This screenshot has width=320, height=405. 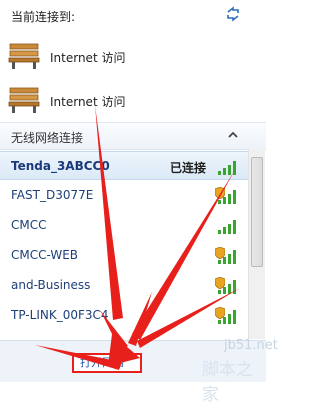 What do you see at coordinates (227, 382) in the screenshot?
I see `watermark-brand: 脚本之家` at bounding box center [227, 382].